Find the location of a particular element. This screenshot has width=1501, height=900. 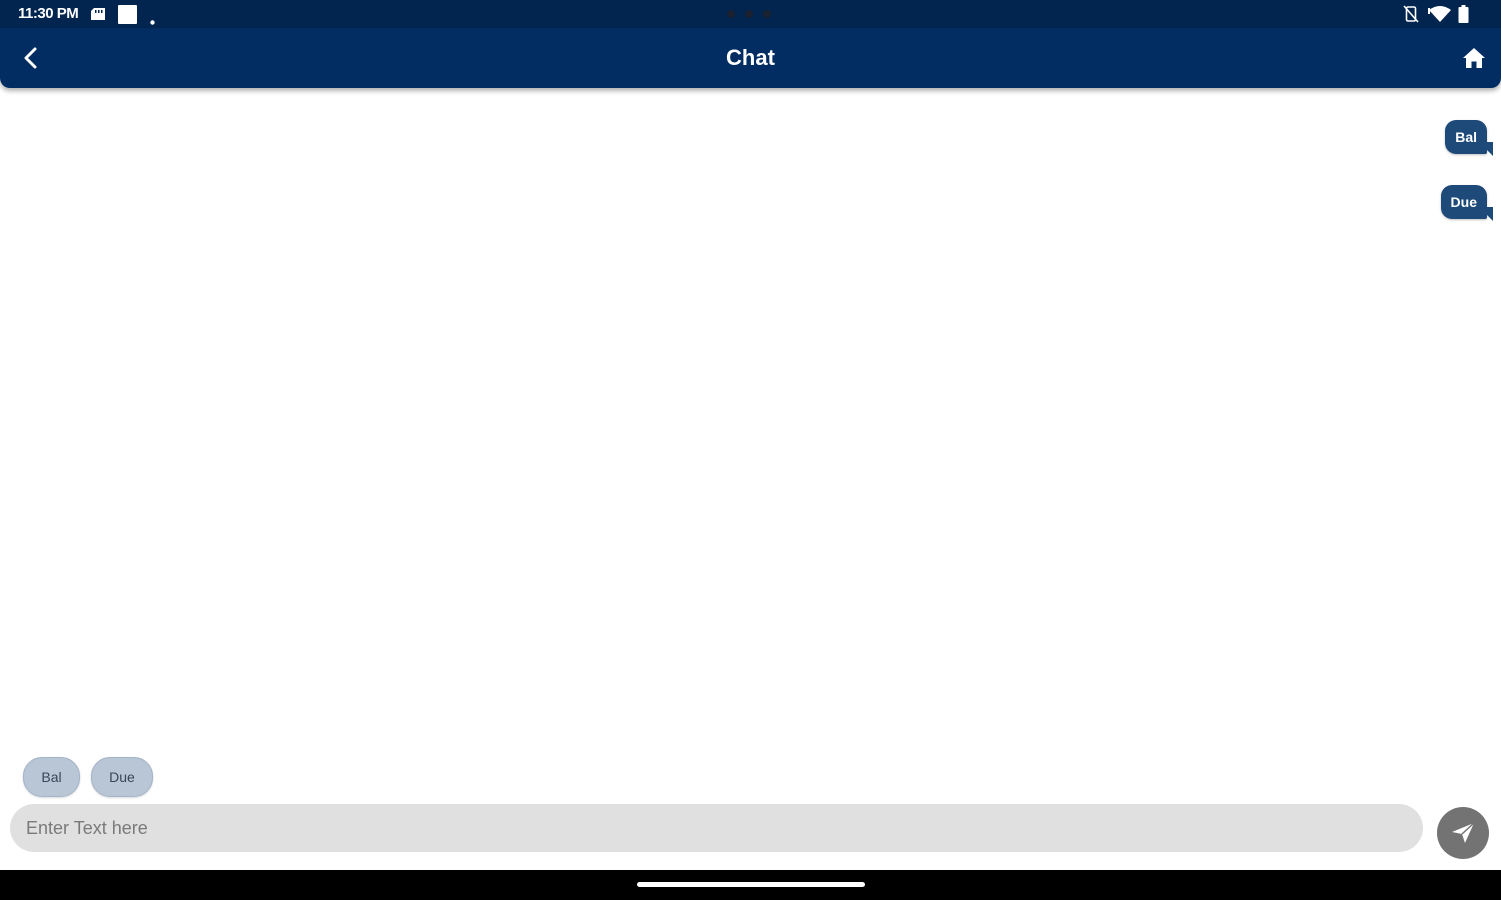

sd-card-icon is located at coordinates (98, 16).